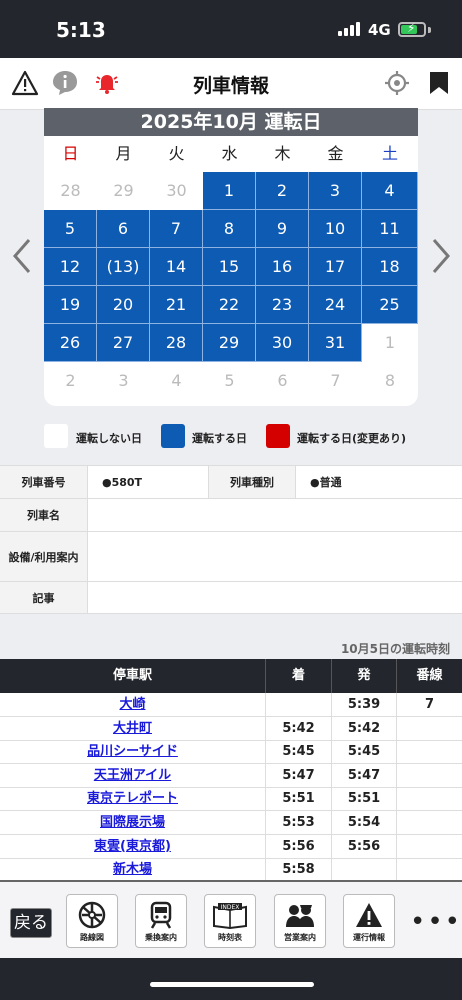 The width and height of the screenshot is (462, 1000). Describe the element at coordinates (282, 191) in the screenshot. I see `calendar-day-running: 2` at that location.